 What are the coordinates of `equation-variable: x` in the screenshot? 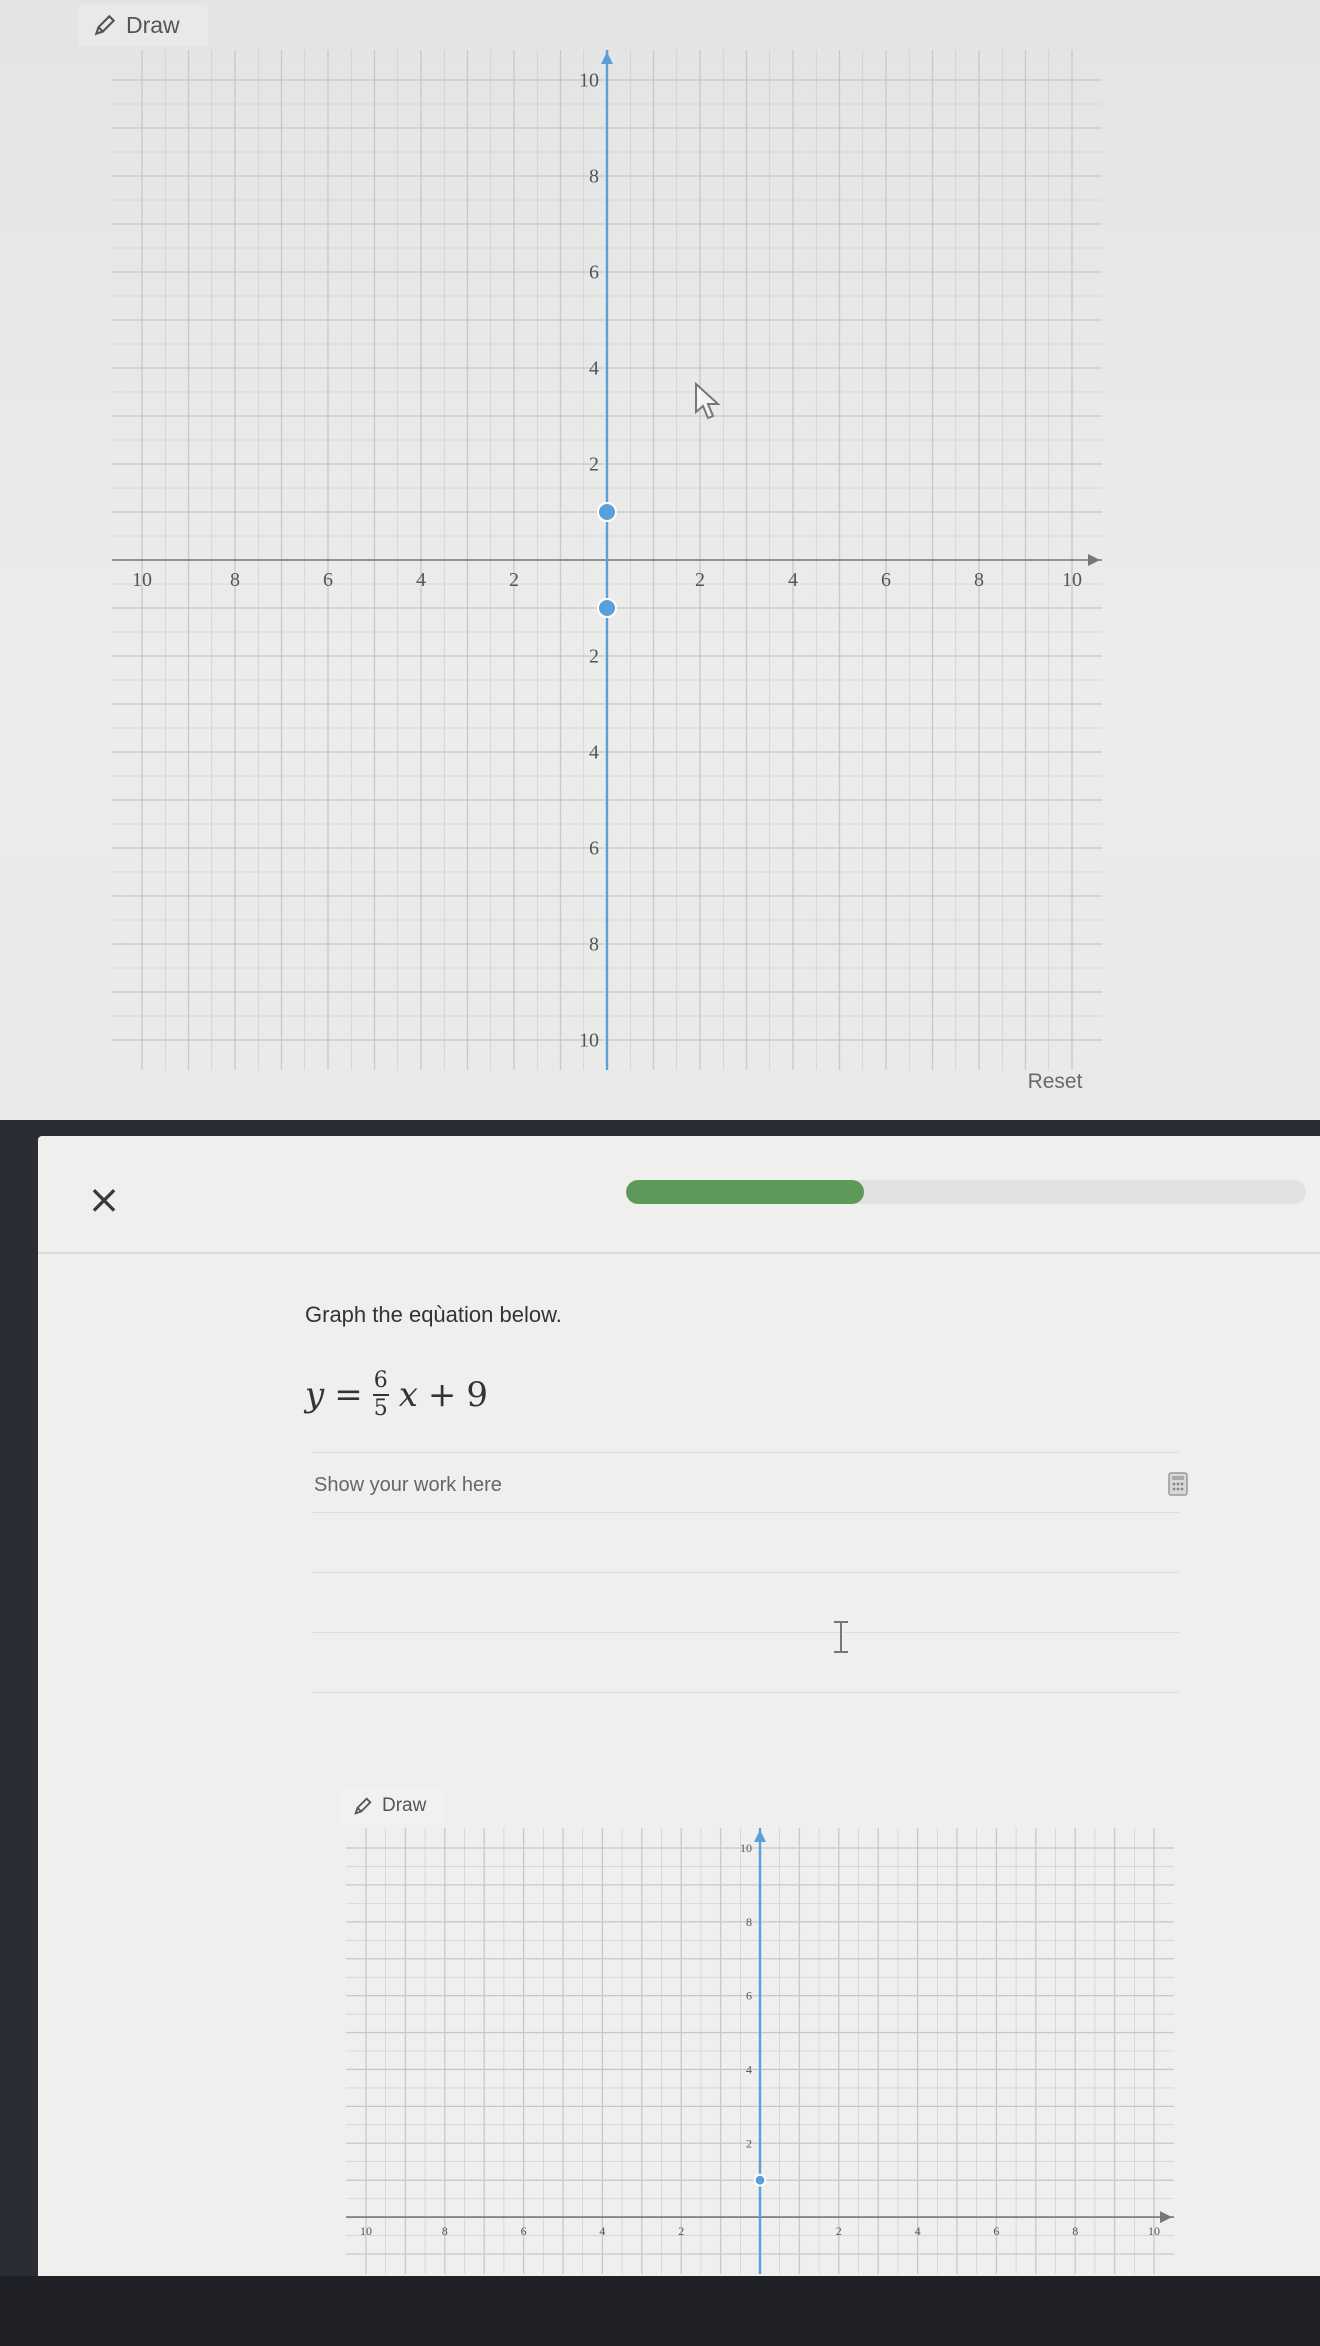 It's located at (408, 1395).